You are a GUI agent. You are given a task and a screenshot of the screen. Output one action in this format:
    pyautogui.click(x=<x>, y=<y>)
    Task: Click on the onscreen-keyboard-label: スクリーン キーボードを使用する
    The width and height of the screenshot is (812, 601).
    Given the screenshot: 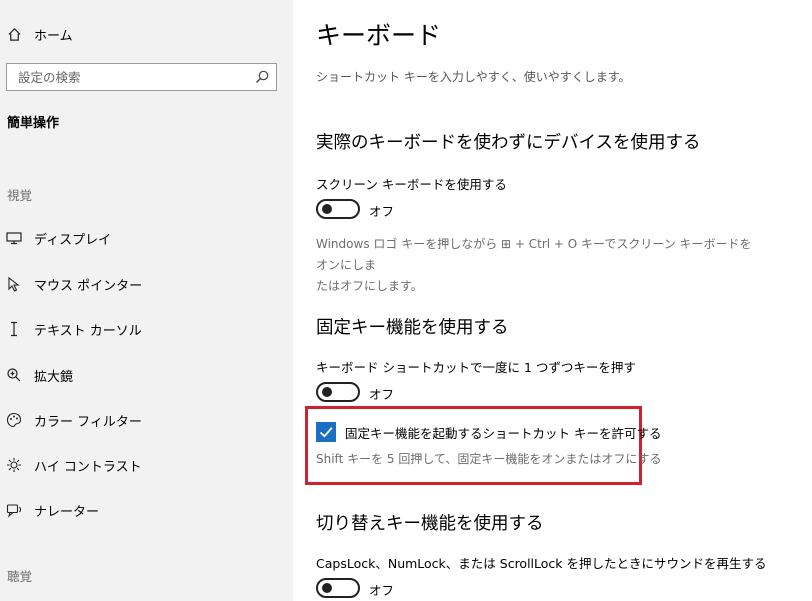 What is the action you would take?
    pyautogui.click(x=411, y=184)
    